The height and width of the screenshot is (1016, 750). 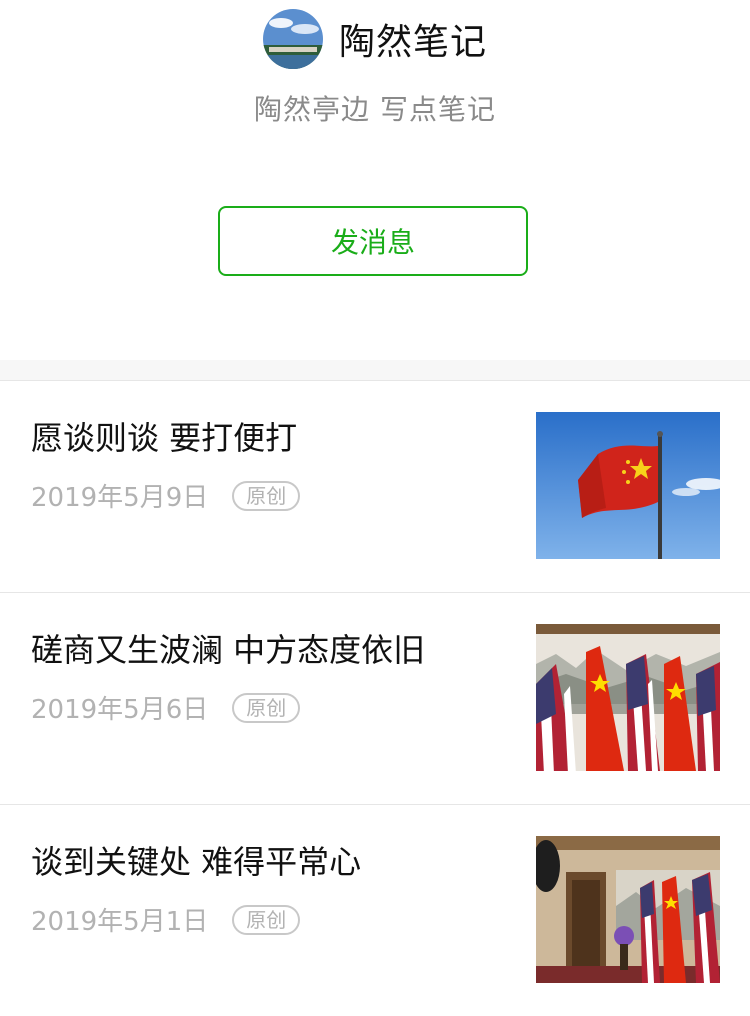 I want to click on article-title: 谈到关键处 难得平常心, so click(x=196, y=862).